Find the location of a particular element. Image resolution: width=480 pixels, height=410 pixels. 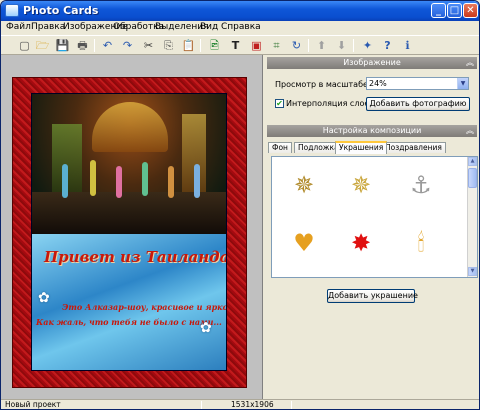

window-title: Photo Cards is located at coordinates (61, 10).